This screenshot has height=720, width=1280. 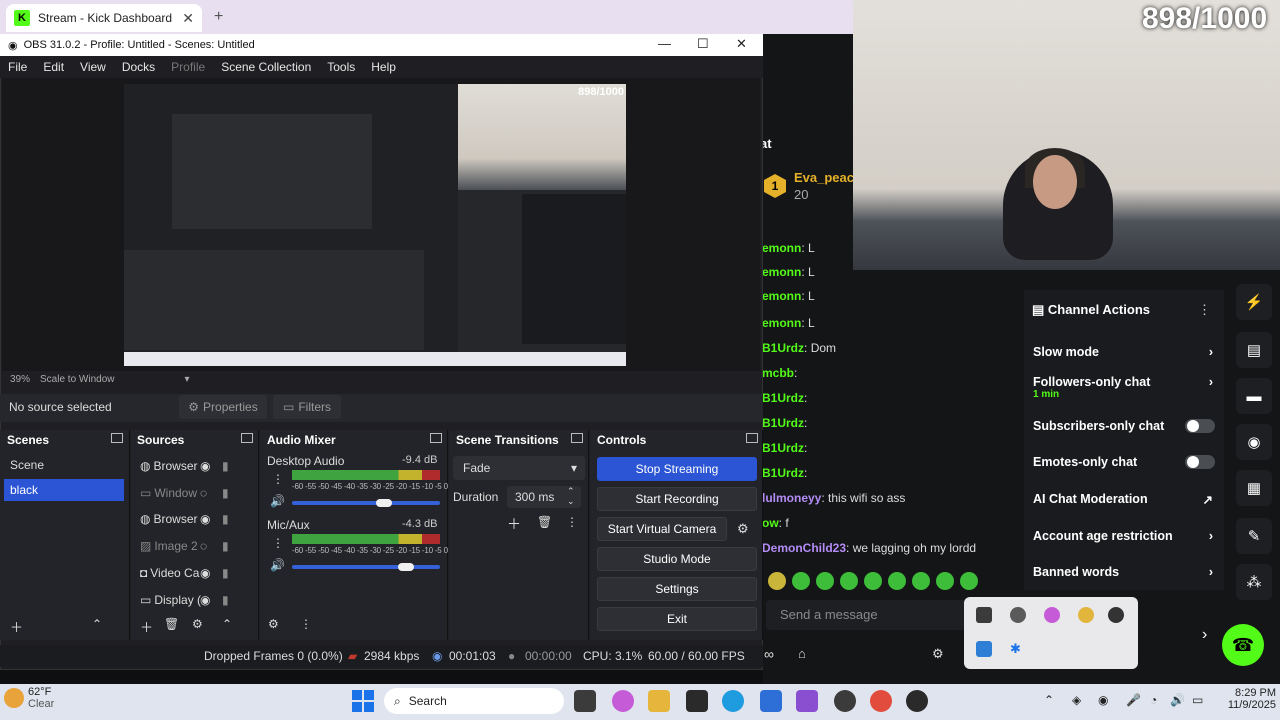 What do you see at coordinates (64, 490) in the screenshot?
I see `scene-item: black` at bounding box center [64, 490].